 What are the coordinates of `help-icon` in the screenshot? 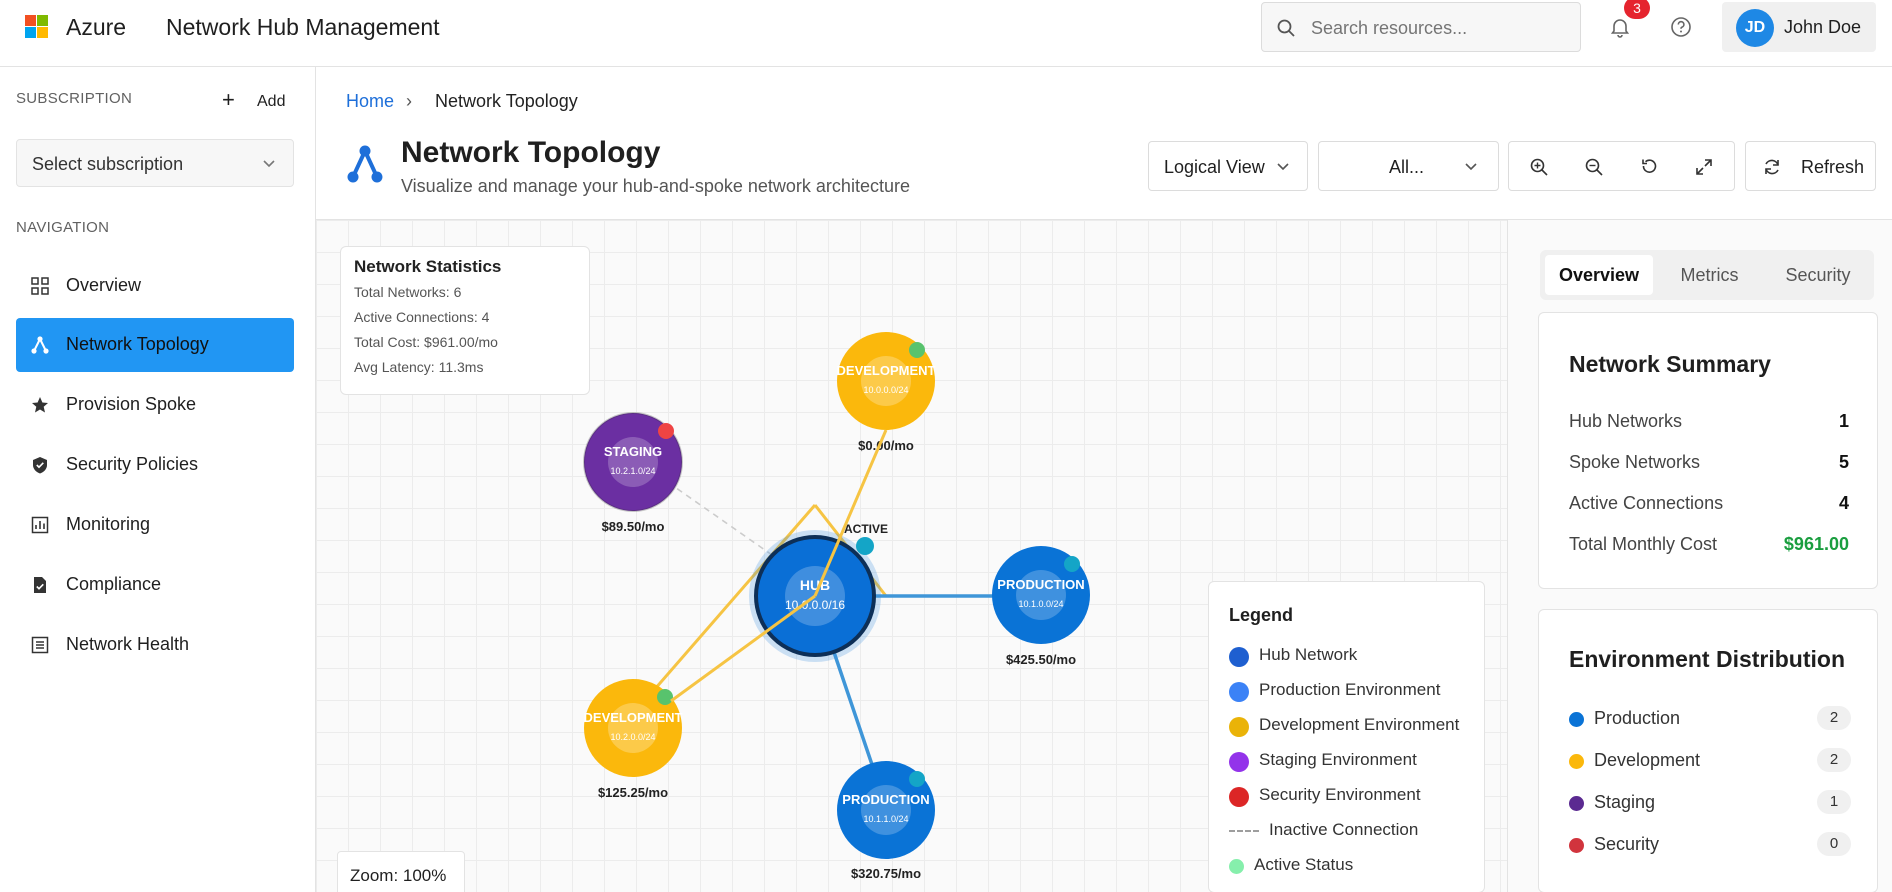 It's located at (1681, 27).